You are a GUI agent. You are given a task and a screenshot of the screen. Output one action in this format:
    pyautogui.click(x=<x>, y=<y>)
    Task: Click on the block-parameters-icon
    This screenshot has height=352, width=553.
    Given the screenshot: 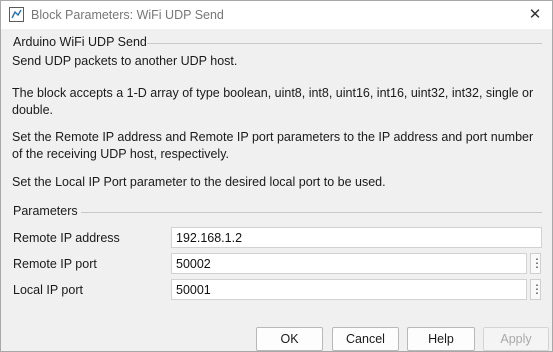 What is the action you would take?
    pyautogui.click(x=16, y=14)
    